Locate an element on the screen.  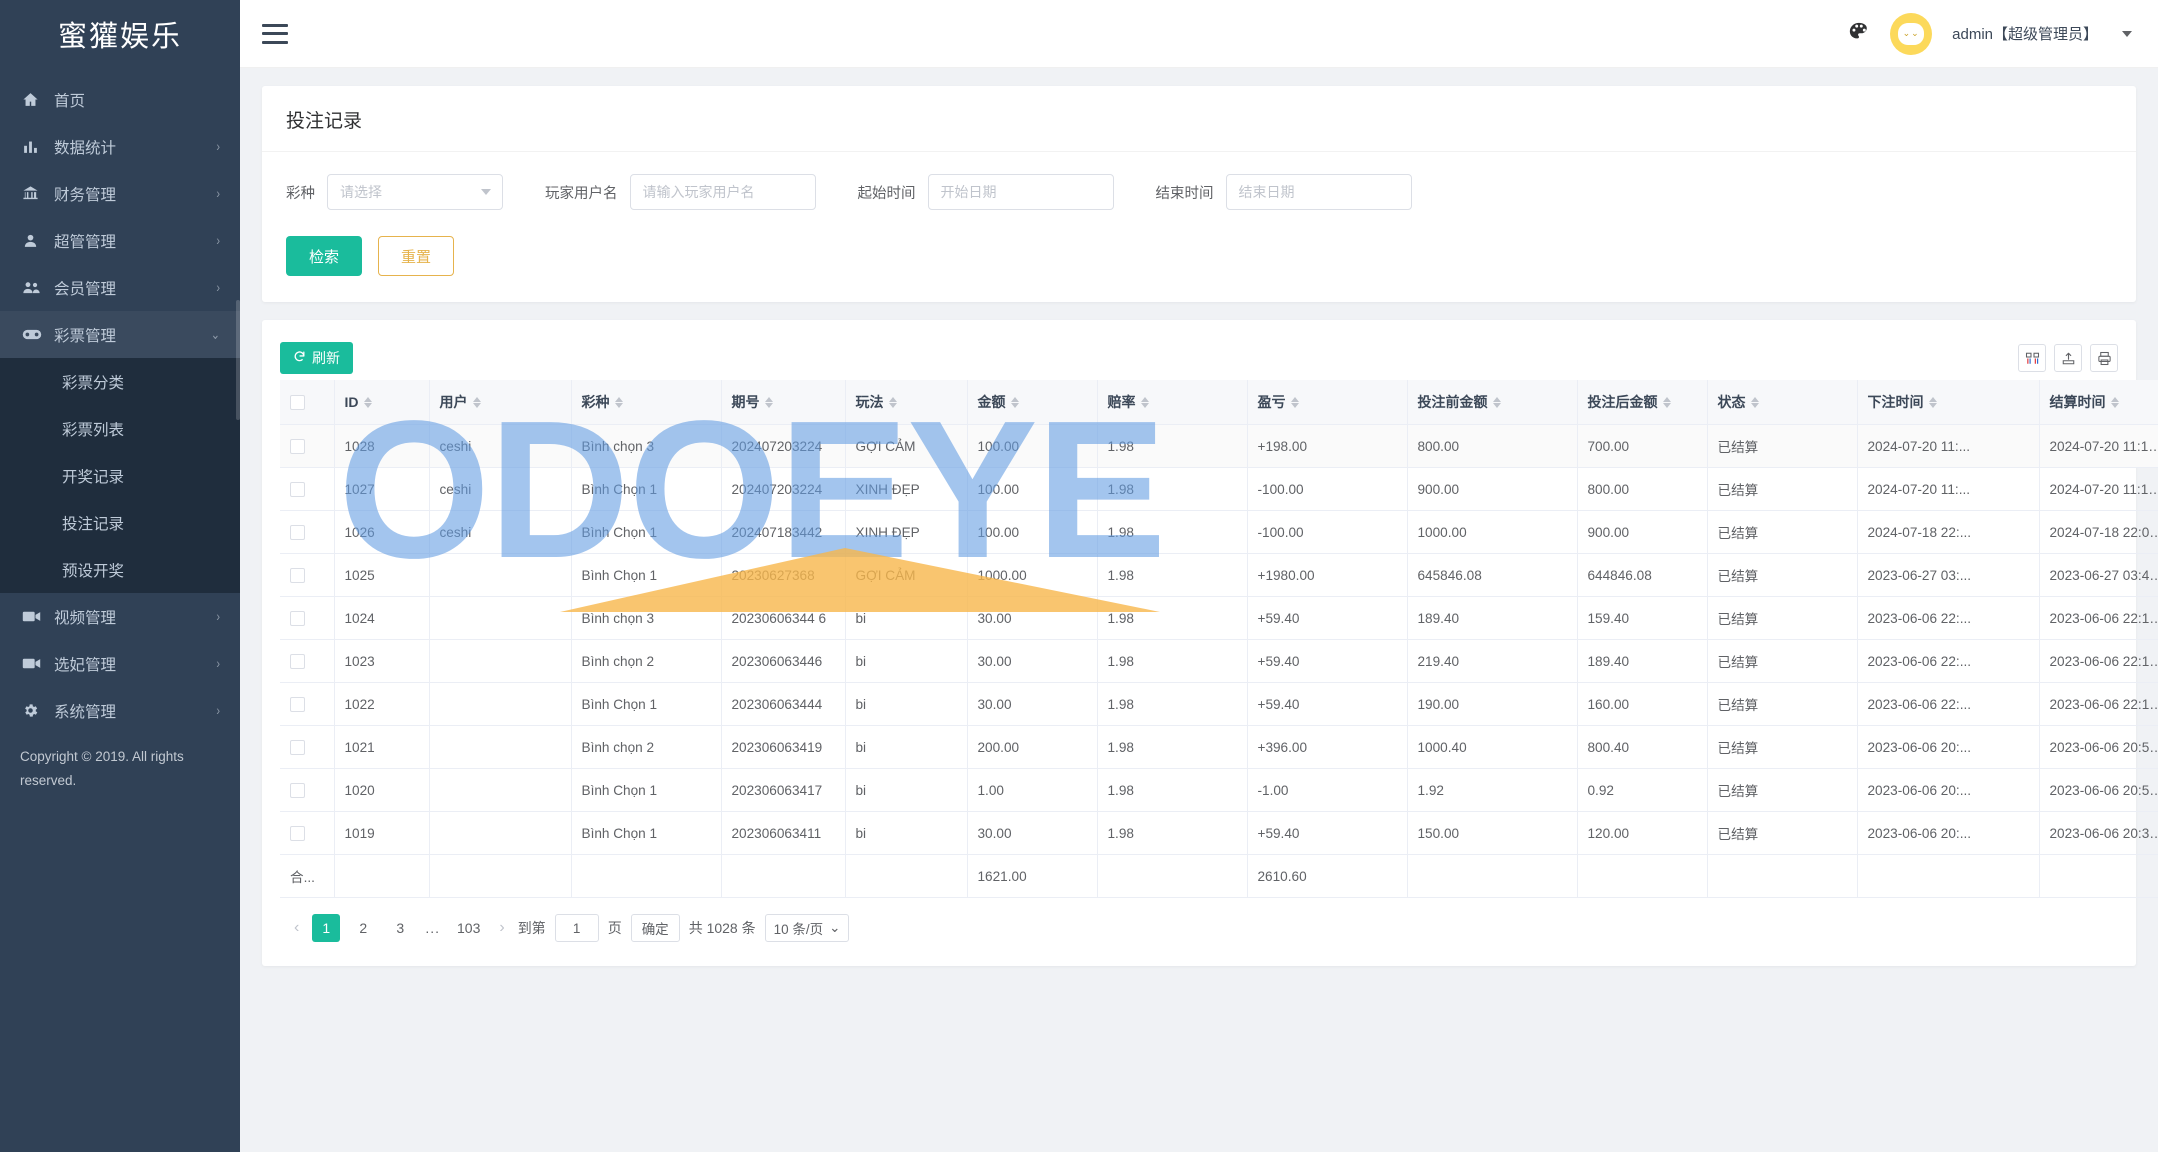
prev-page-button: ‹ is located at coordinates (296, 928).